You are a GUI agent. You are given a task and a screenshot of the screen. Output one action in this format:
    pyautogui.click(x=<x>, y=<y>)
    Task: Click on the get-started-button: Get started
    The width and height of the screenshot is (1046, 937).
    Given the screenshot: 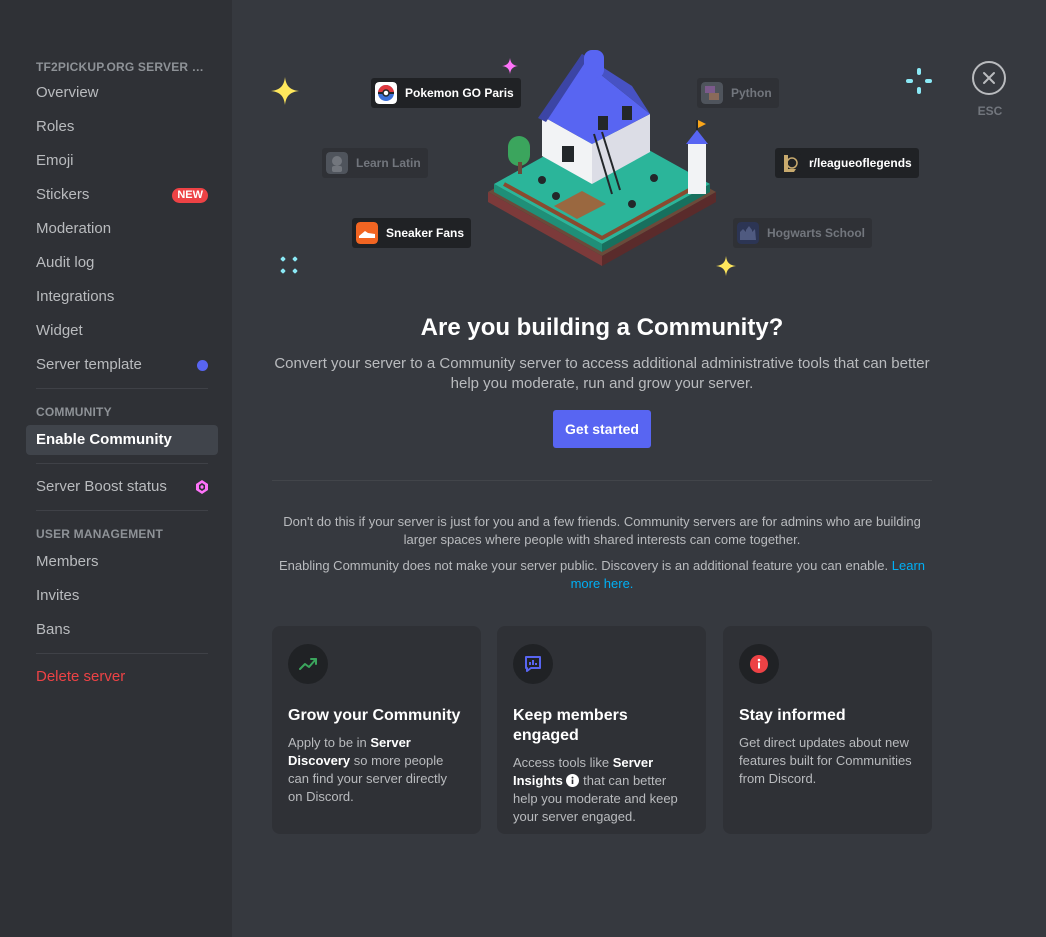 What is the action you would take?
    pyautogui.click(x=602, y=429)
    